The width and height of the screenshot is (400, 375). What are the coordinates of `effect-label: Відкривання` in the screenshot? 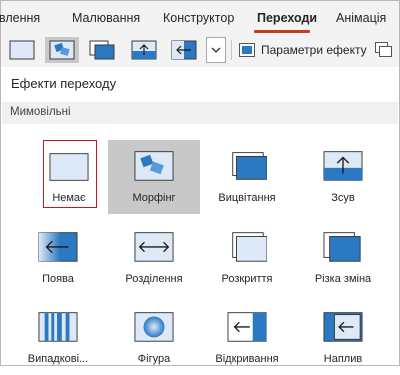 It's located at (247, 359).